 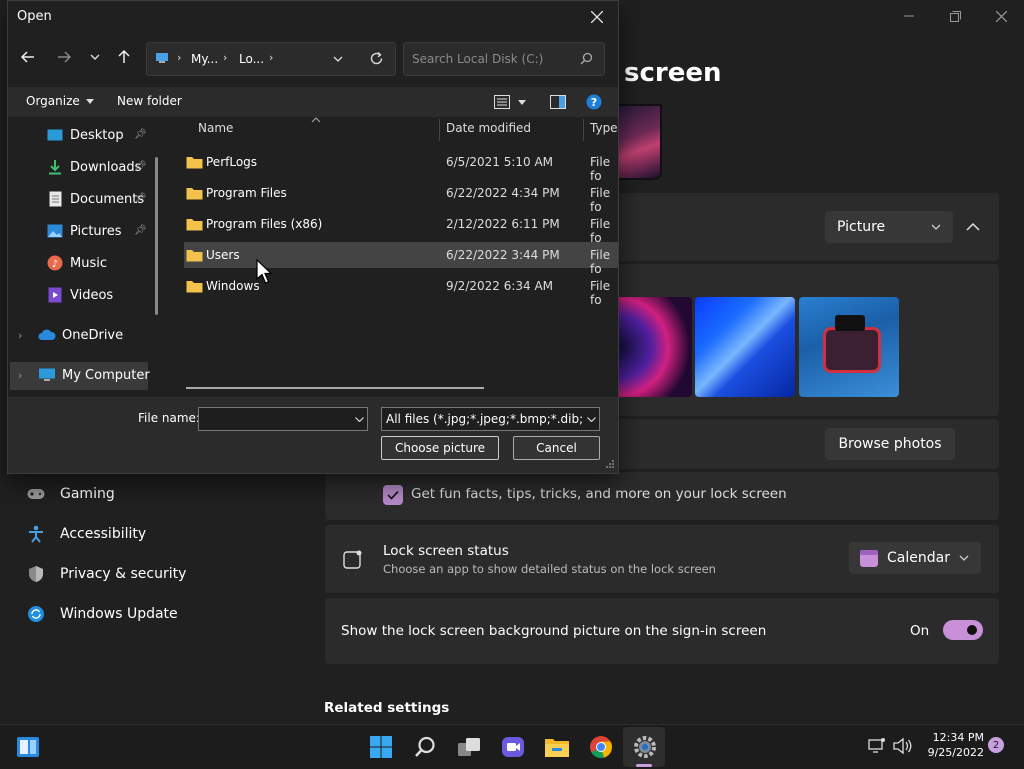 What do you see at coordinates (283, 419) in the screenshot?
I see `filename-input` at bounding box center [283, 419].